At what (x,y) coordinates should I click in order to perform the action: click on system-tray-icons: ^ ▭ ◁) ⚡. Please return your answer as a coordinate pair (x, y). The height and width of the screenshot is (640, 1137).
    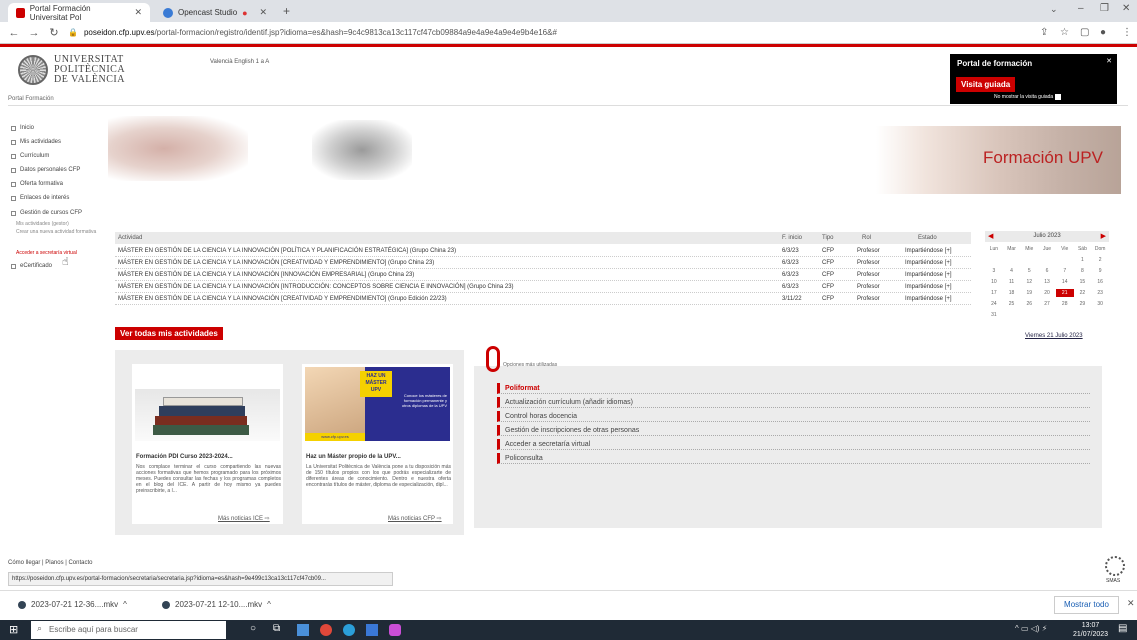
    Looking at the image, I should click on (1031, 628).